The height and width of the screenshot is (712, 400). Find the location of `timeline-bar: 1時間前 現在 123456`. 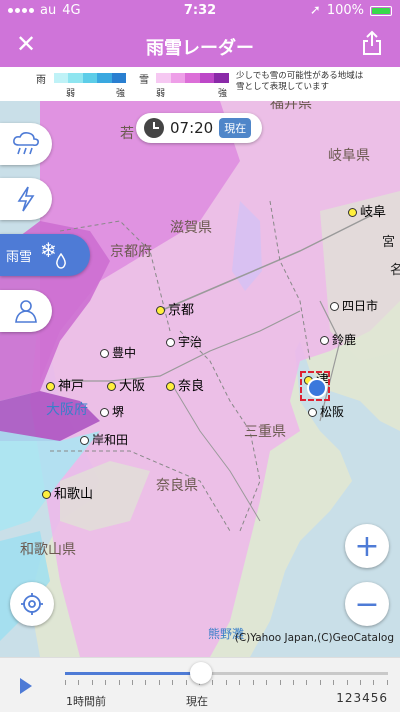

timeline-bar: 1時間前 現在 123456 is located at coordinates (200, 684).